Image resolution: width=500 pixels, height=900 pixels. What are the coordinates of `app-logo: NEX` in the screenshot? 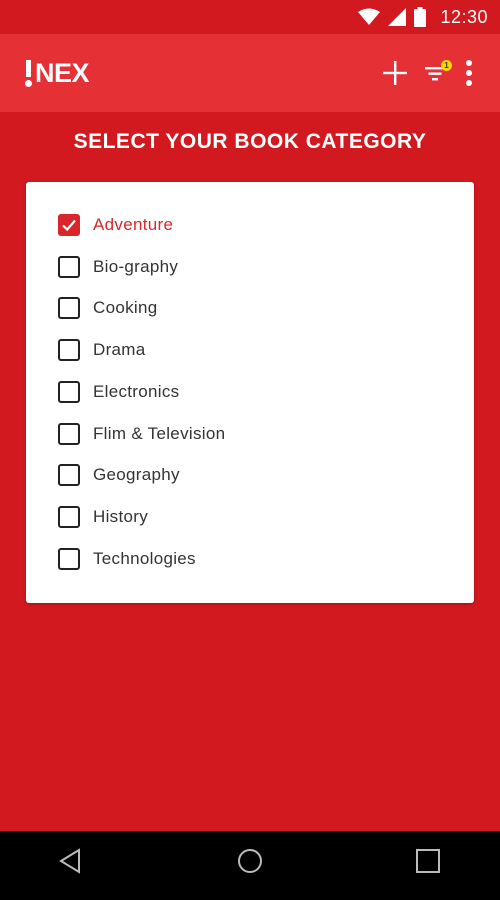 It's located at (57, 73).